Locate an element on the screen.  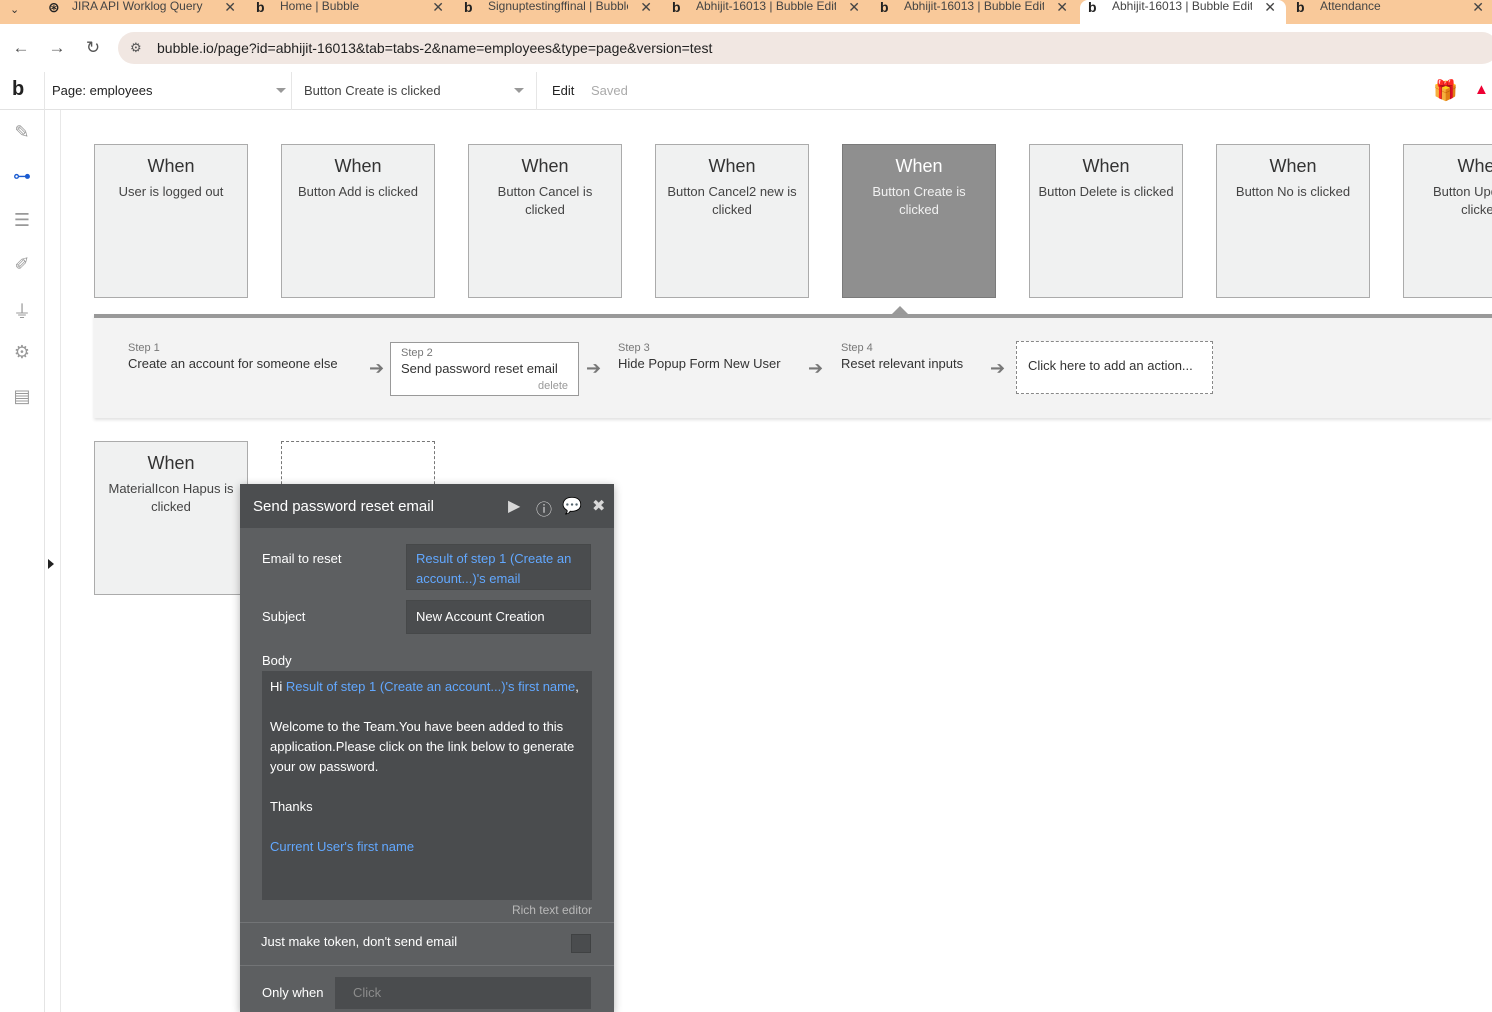
token-only-checkbox is located at coordinates (581, 943).